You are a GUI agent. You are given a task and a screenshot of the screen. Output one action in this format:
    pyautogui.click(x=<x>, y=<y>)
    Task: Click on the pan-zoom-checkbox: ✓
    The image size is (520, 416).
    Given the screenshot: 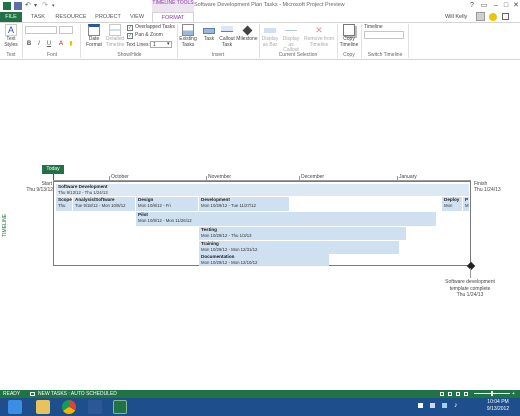 What is the action you would take?
    pyautogui.click(x=130, y=36)
    